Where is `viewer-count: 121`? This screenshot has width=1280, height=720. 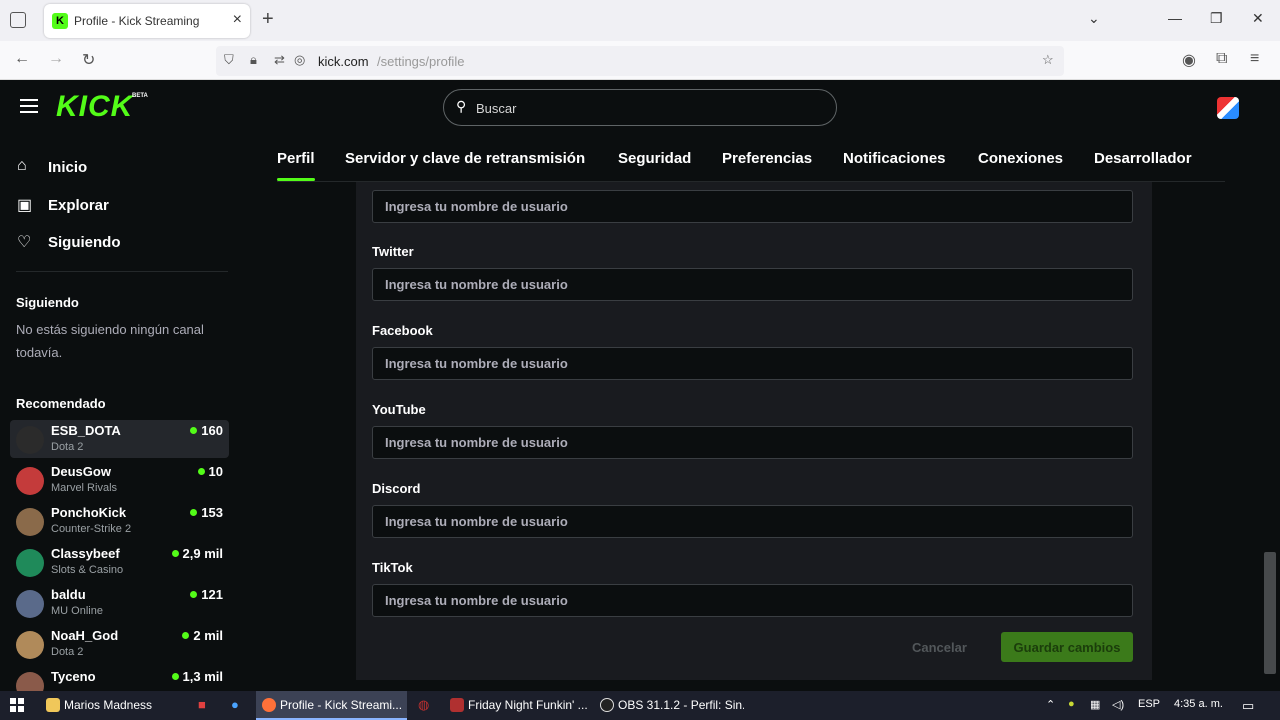 viewer-count: 121 is located at coordinates (212, 594).